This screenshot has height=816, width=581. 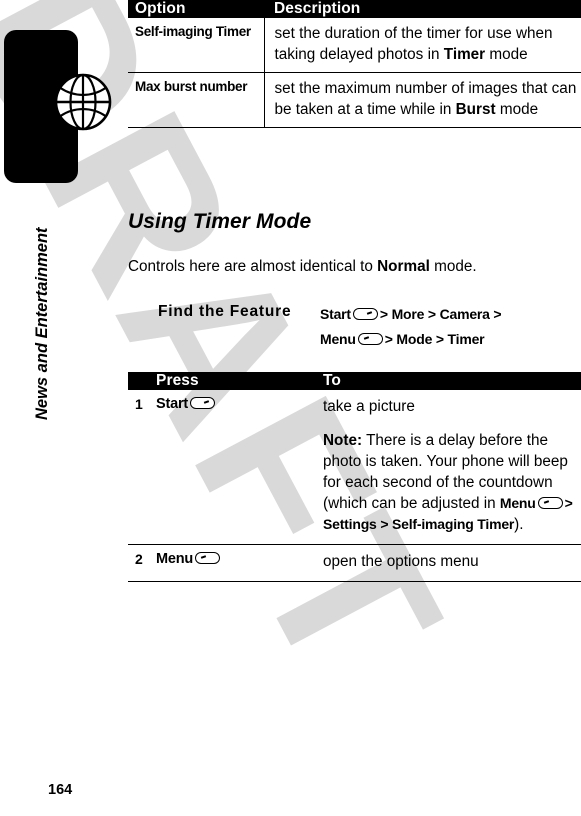 I want to click on step-number: 1, so click(x=139, y=467).